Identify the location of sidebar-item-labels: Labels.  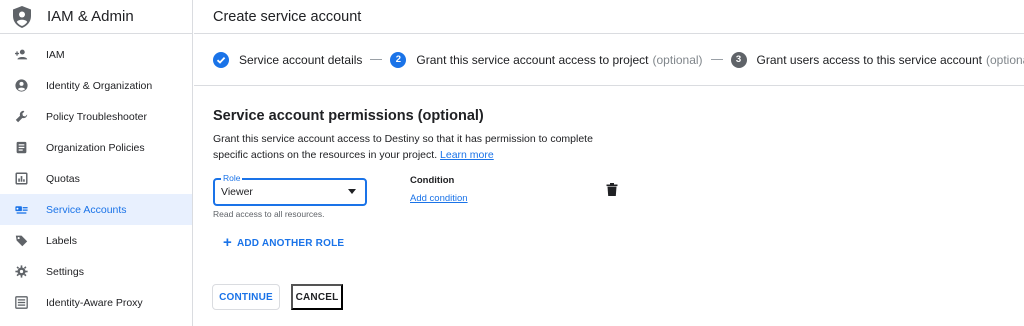
(96, 240).